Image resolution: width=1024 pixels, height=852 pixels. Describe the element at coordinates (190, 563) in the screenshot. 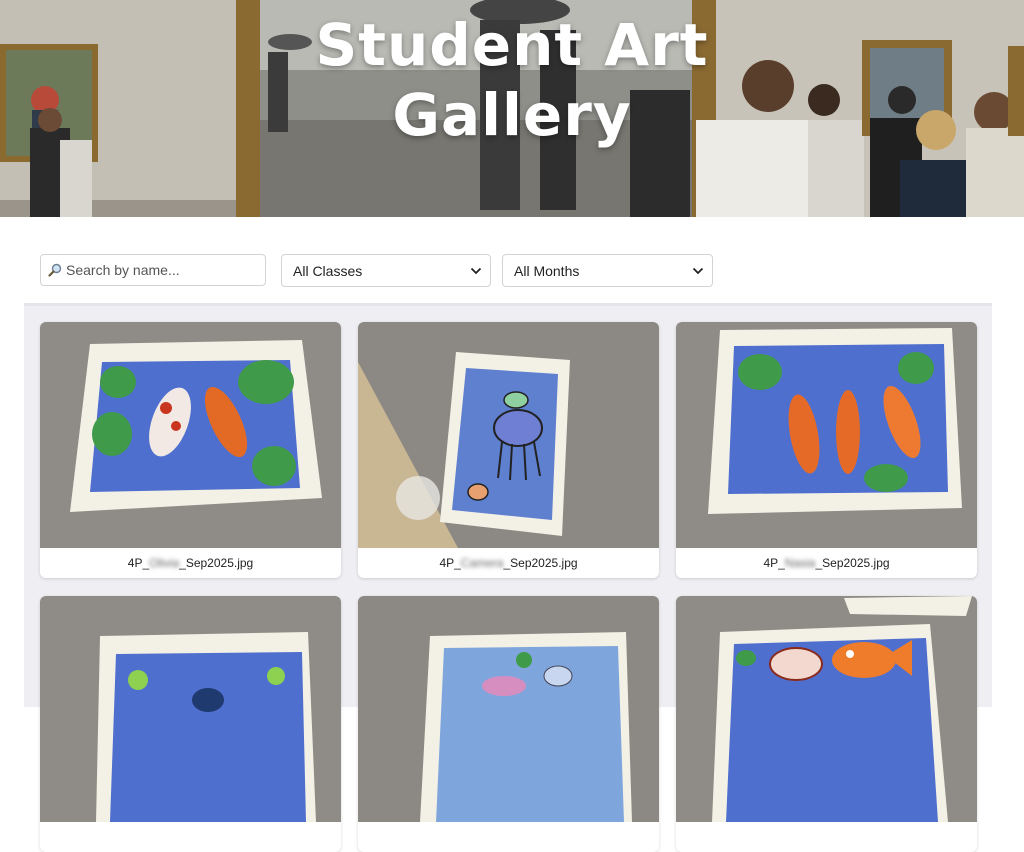

I see `file-name-label: 4P_Olivia_Sep2025.jpg` at that location.